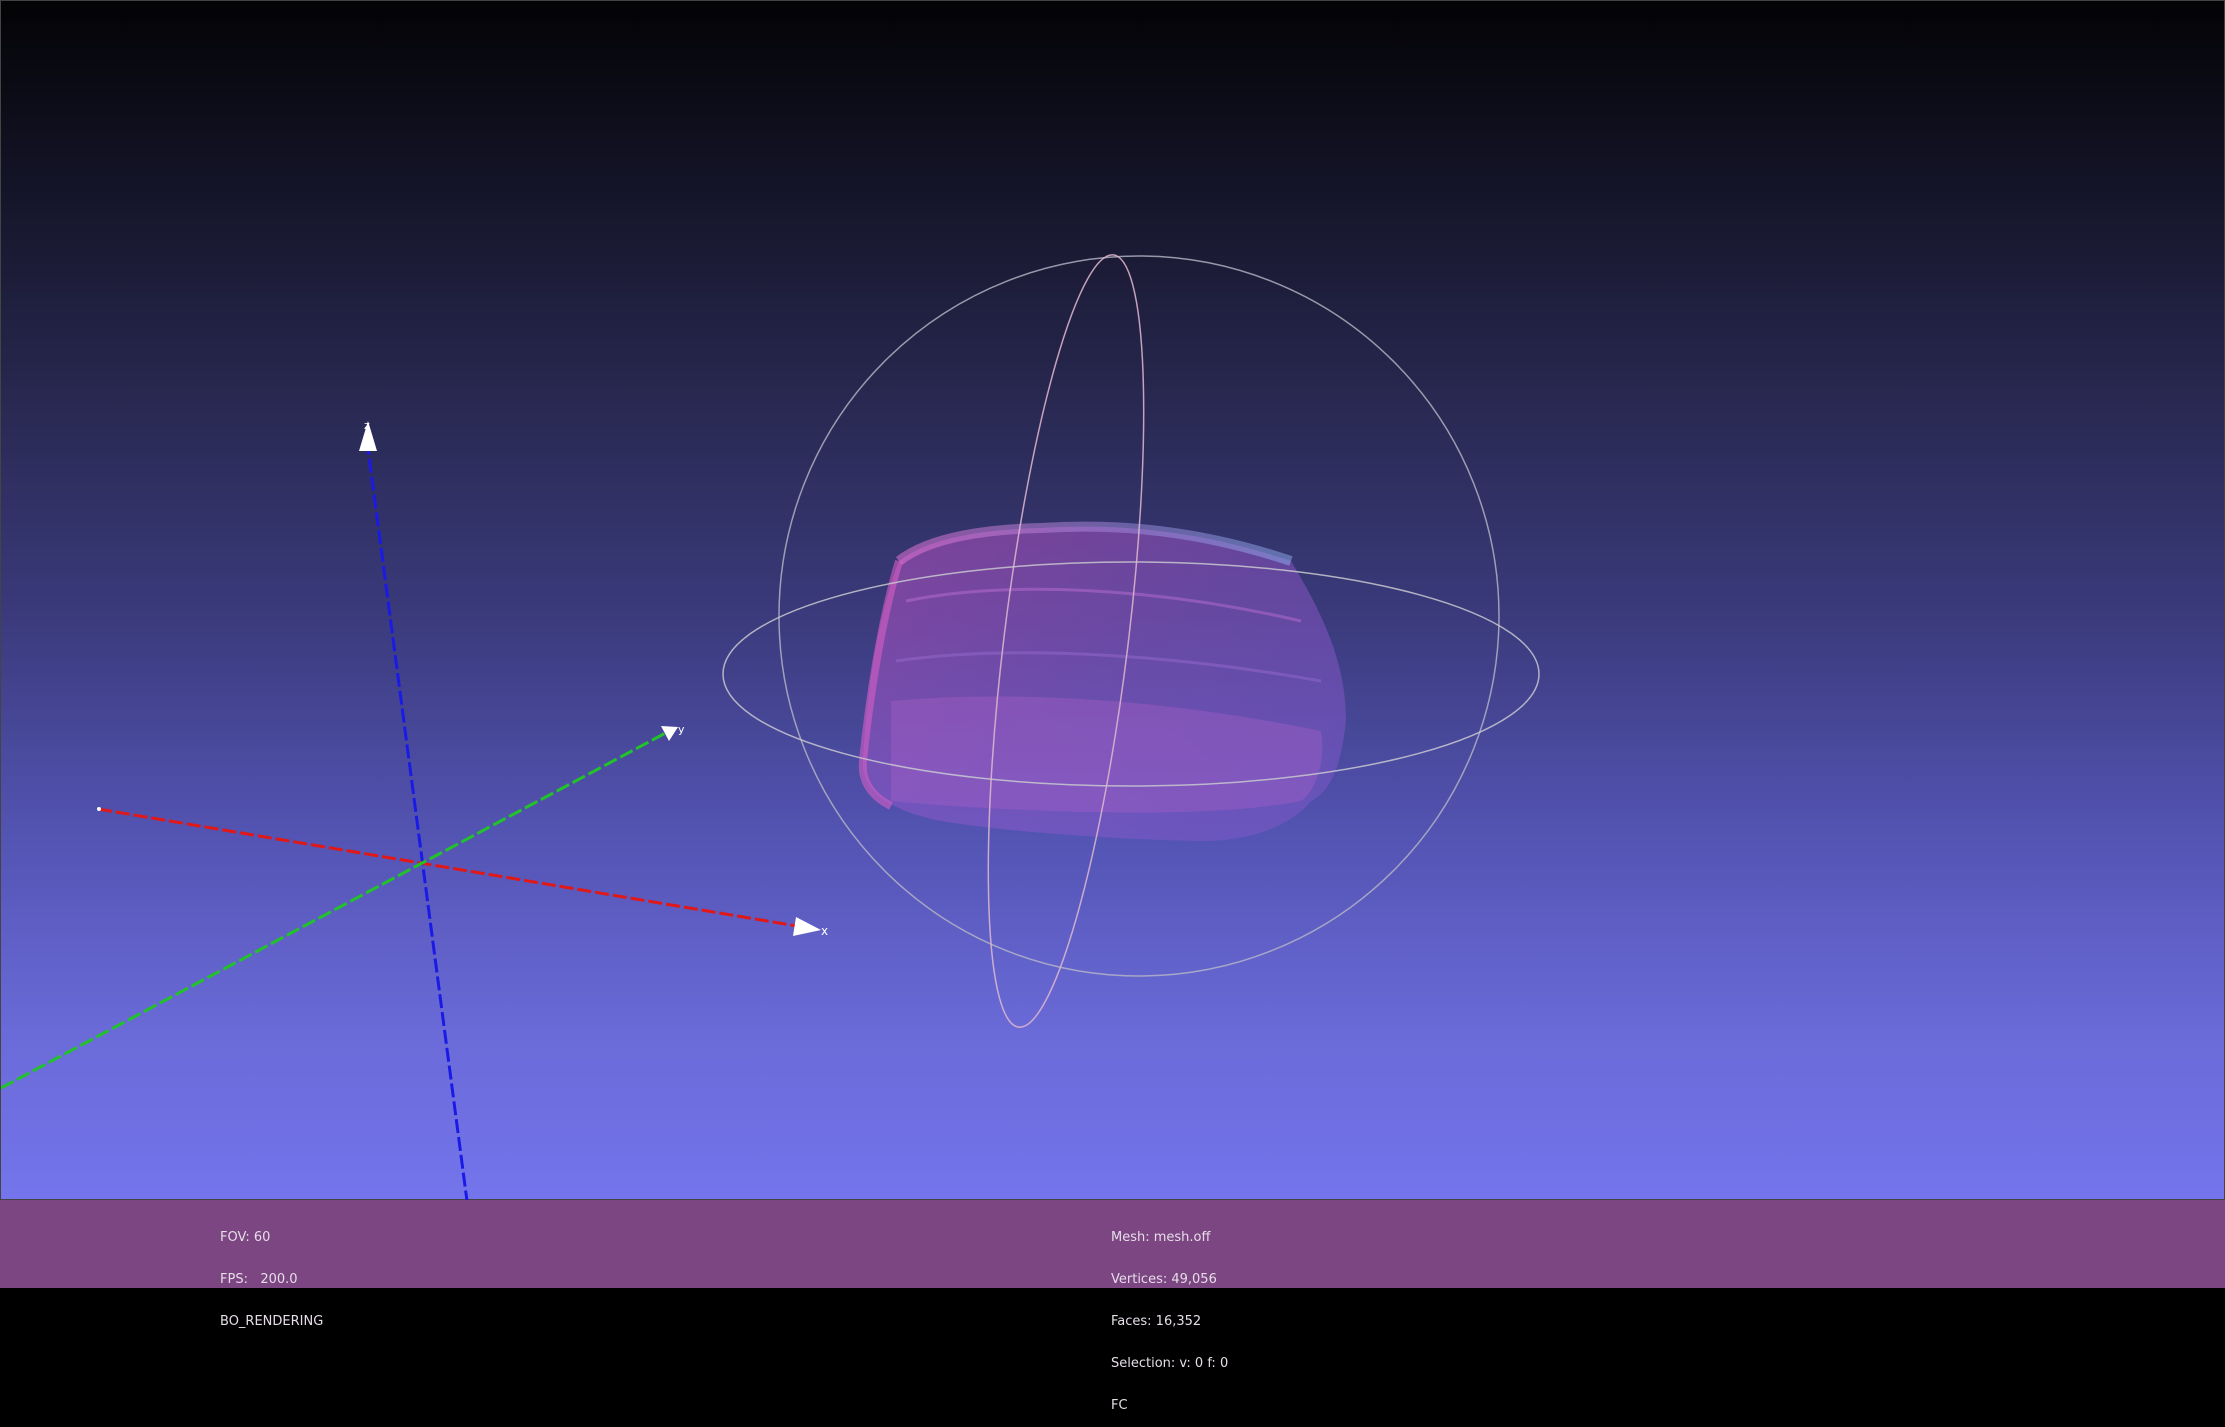 The image size is (2225, 1427). I want to click on x-axis, so click(447, 867).